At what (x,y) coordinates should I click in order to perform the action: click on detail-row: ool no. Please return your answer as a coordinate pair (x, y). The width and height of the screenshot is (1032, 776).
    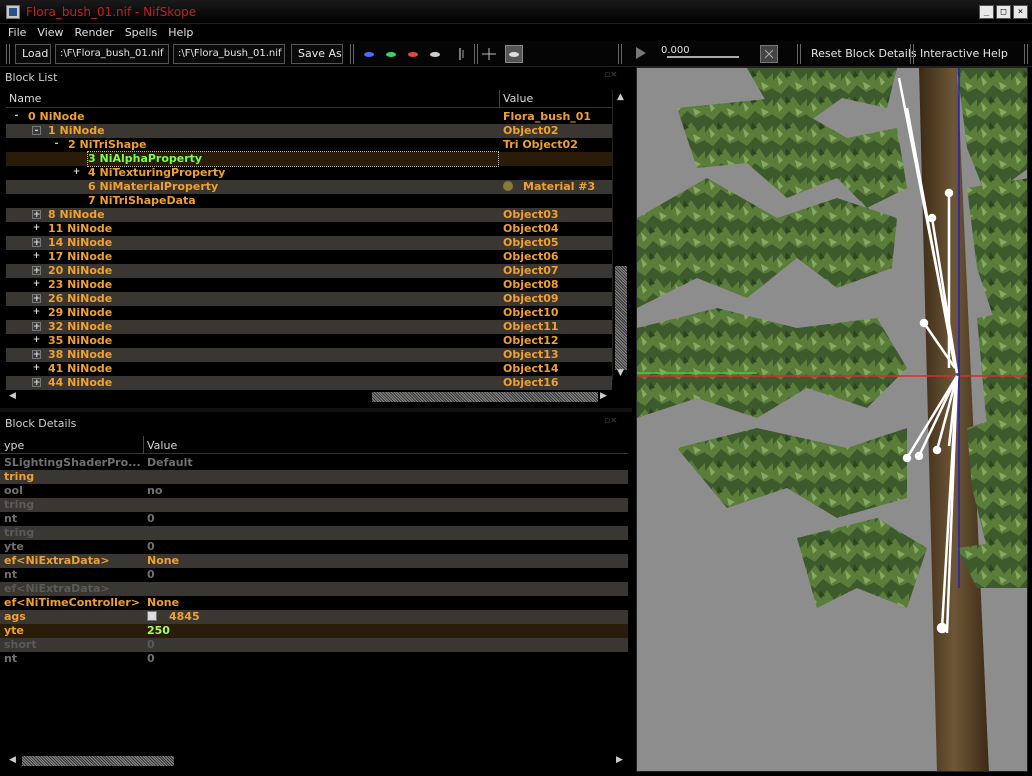
    Looking at the image, I should click on (314, 491).